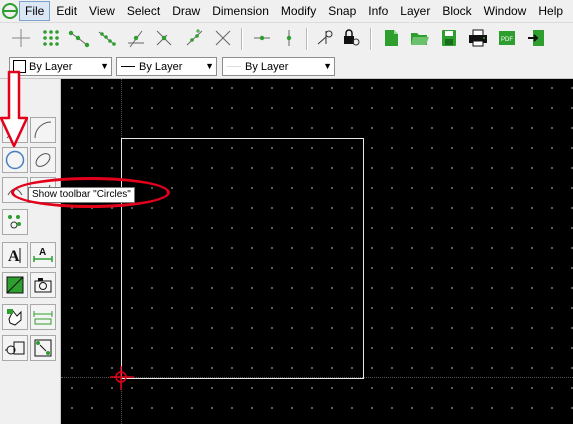 This screenshot has width=573, height=424. Describe the element at coordinates (478, 38) in the screenshot. I see `print-icon` at that location.